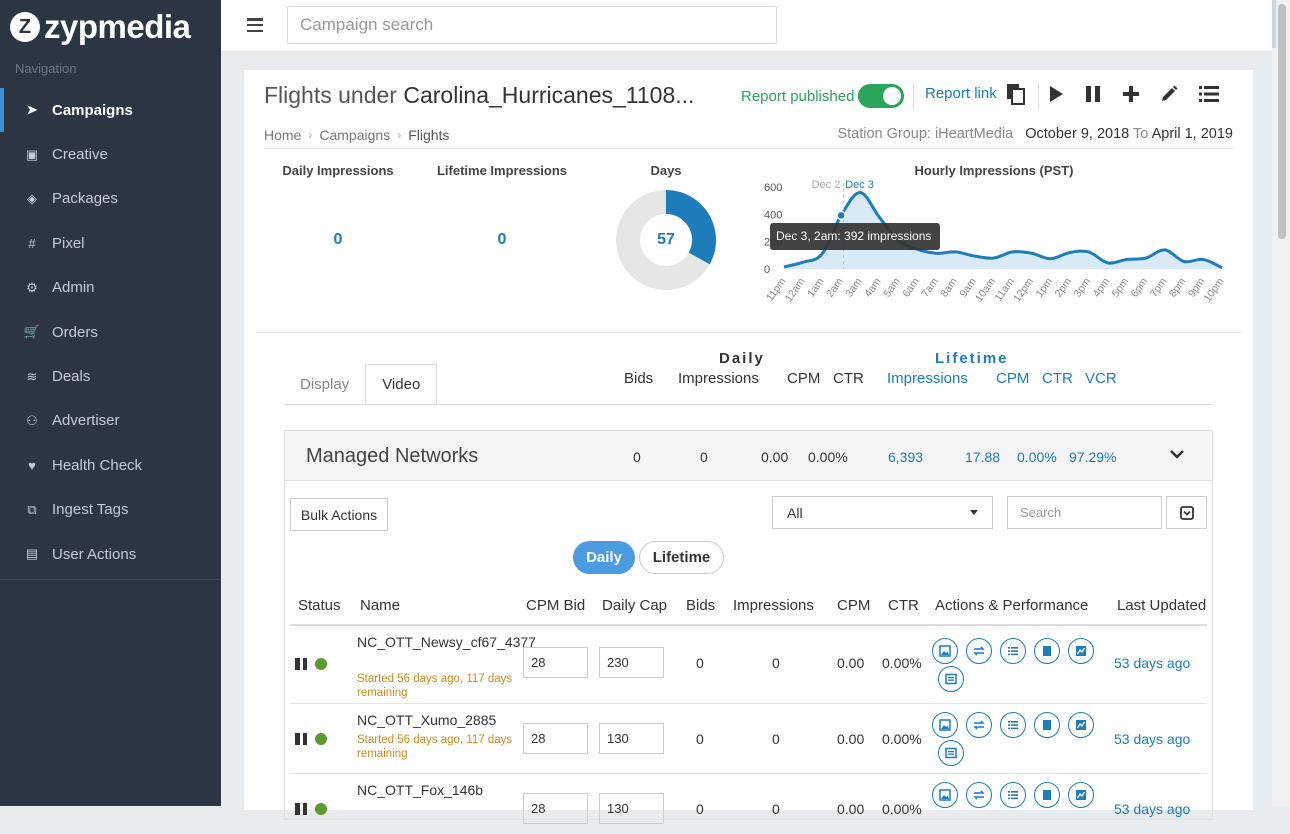 This screenshot has width=1290, height=834. What do you see at coordinates (110, 465) in the screenshot?
I see `sidebar-item-health-check: ♥ Health Check` at bounding box center [110, 465].